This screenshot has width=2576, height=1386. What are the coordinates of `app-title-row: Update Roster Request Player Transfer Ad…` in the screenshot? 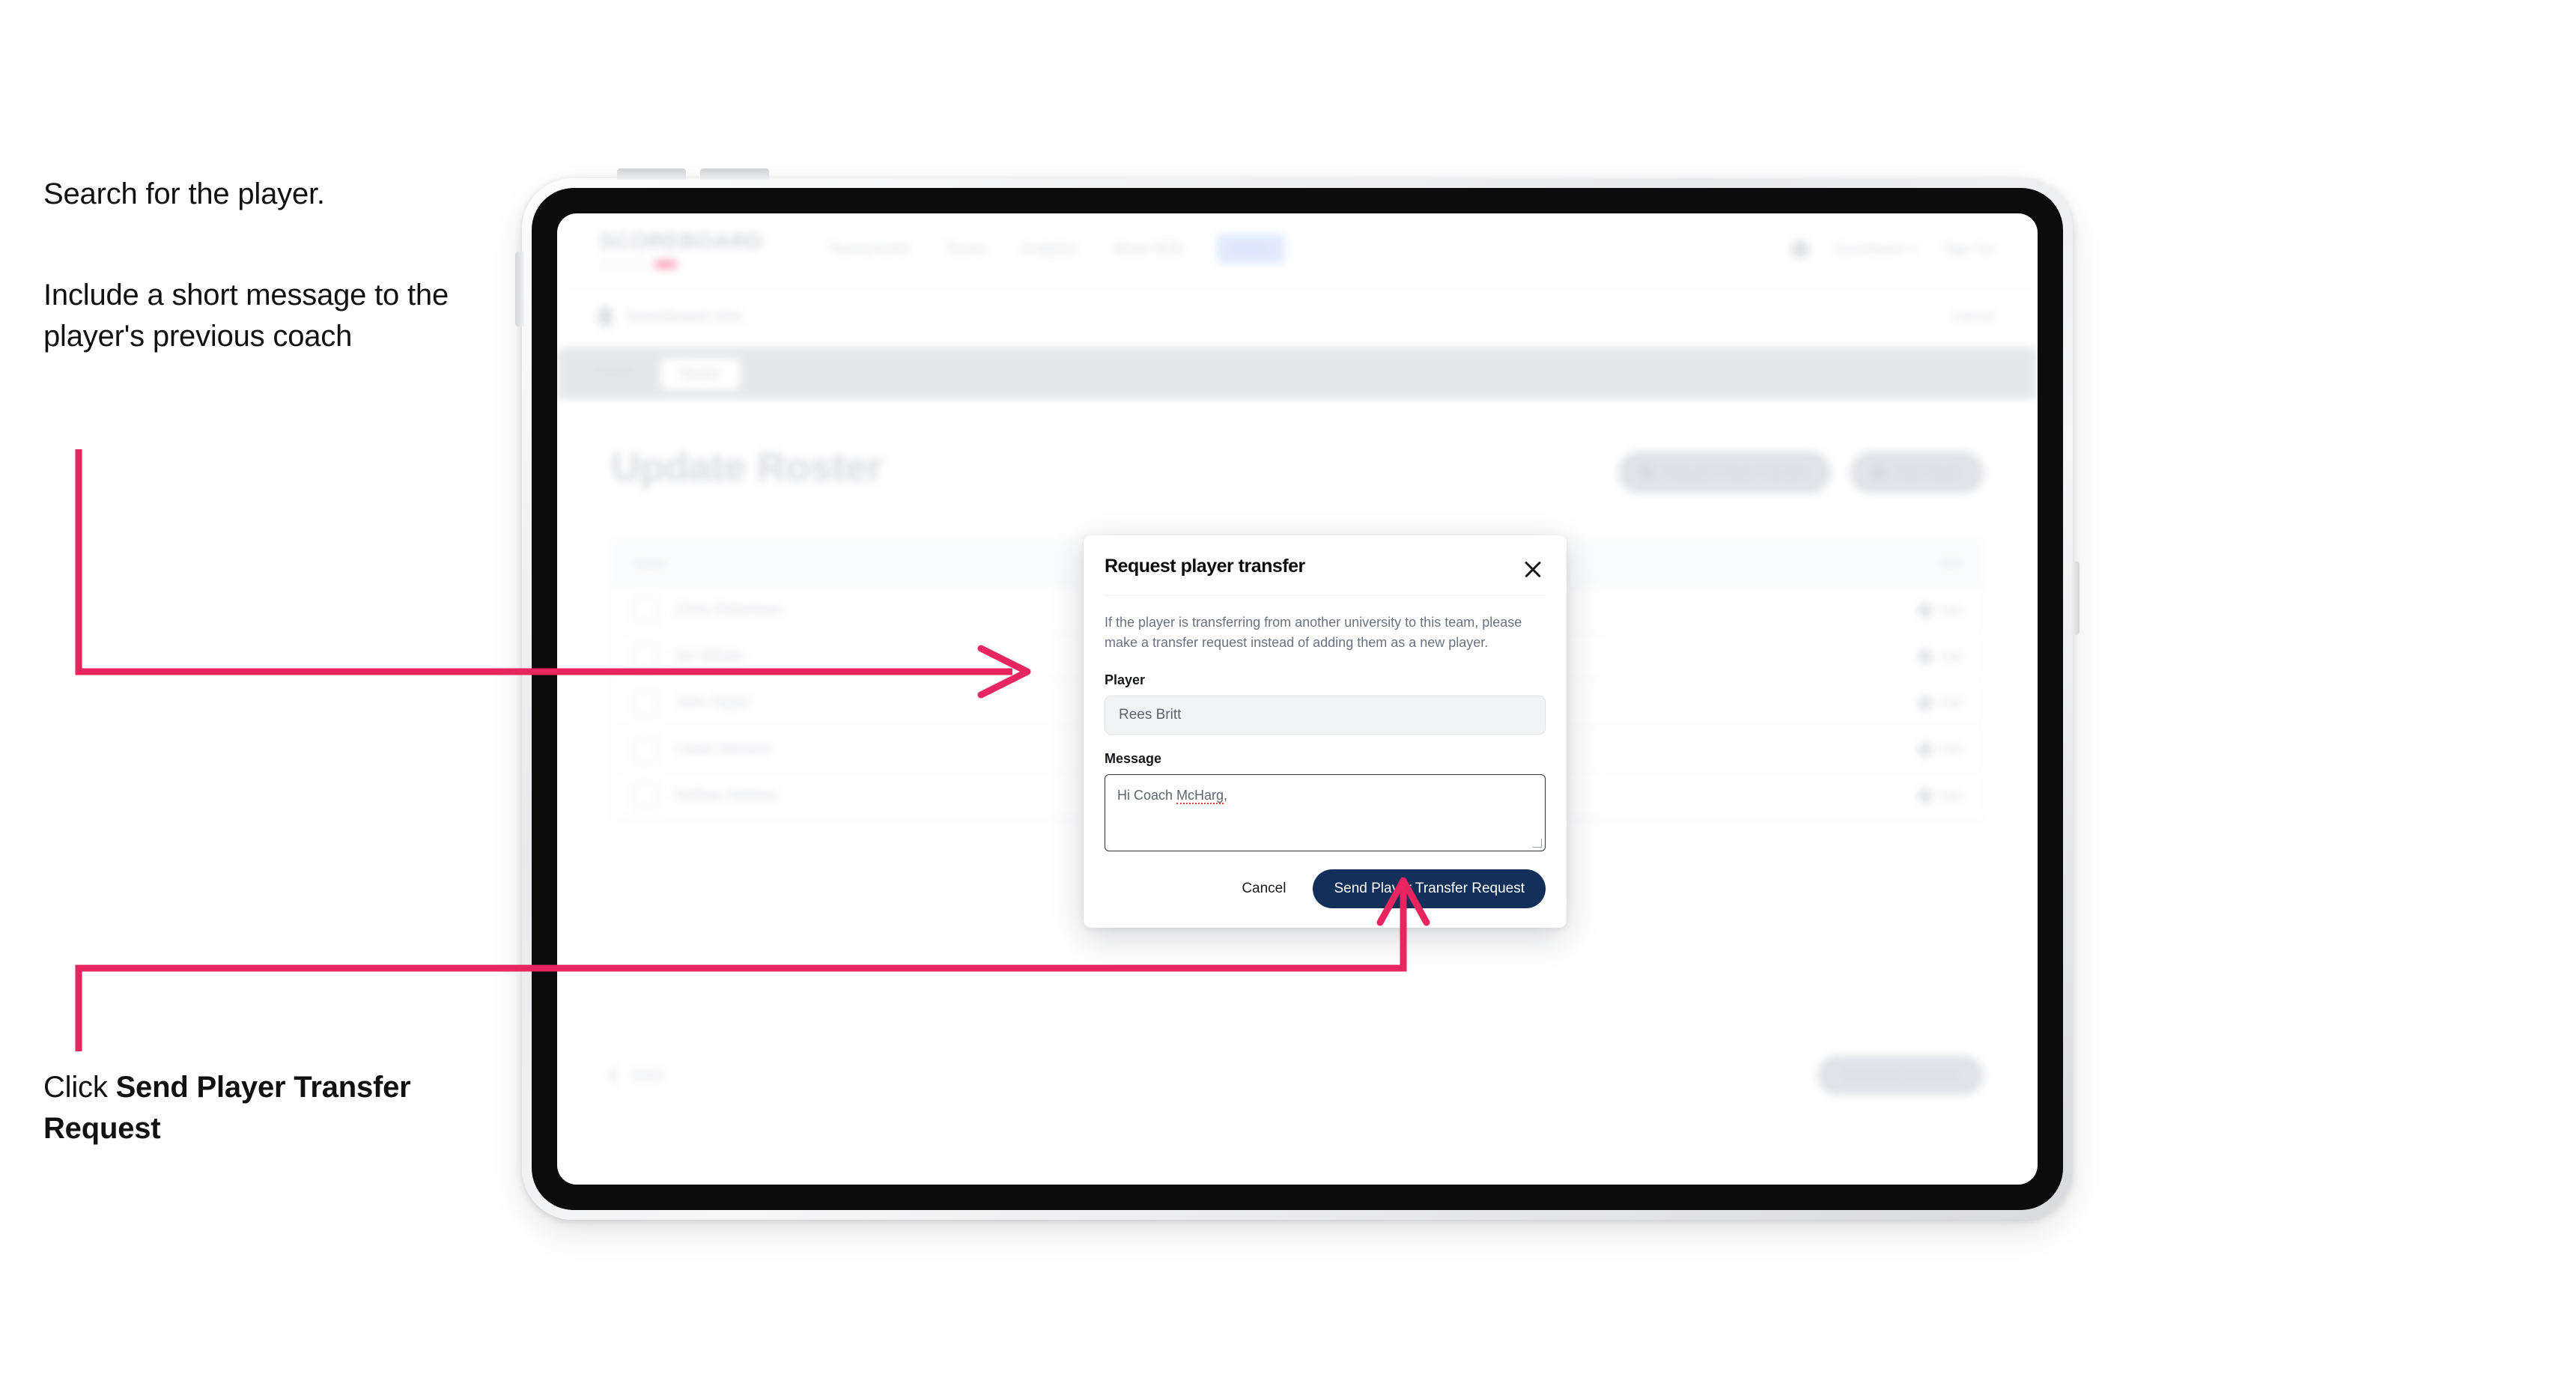 It's located at (1297, 469).